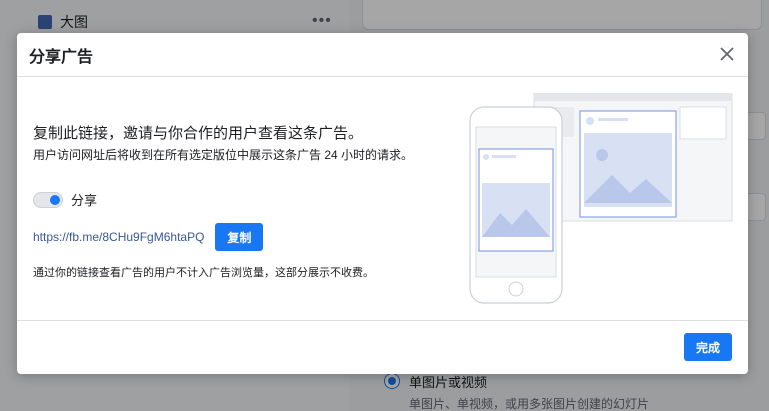 This screenshot has width=769, height=411. I want to click on copy-button: 复制, so click(239, 237).